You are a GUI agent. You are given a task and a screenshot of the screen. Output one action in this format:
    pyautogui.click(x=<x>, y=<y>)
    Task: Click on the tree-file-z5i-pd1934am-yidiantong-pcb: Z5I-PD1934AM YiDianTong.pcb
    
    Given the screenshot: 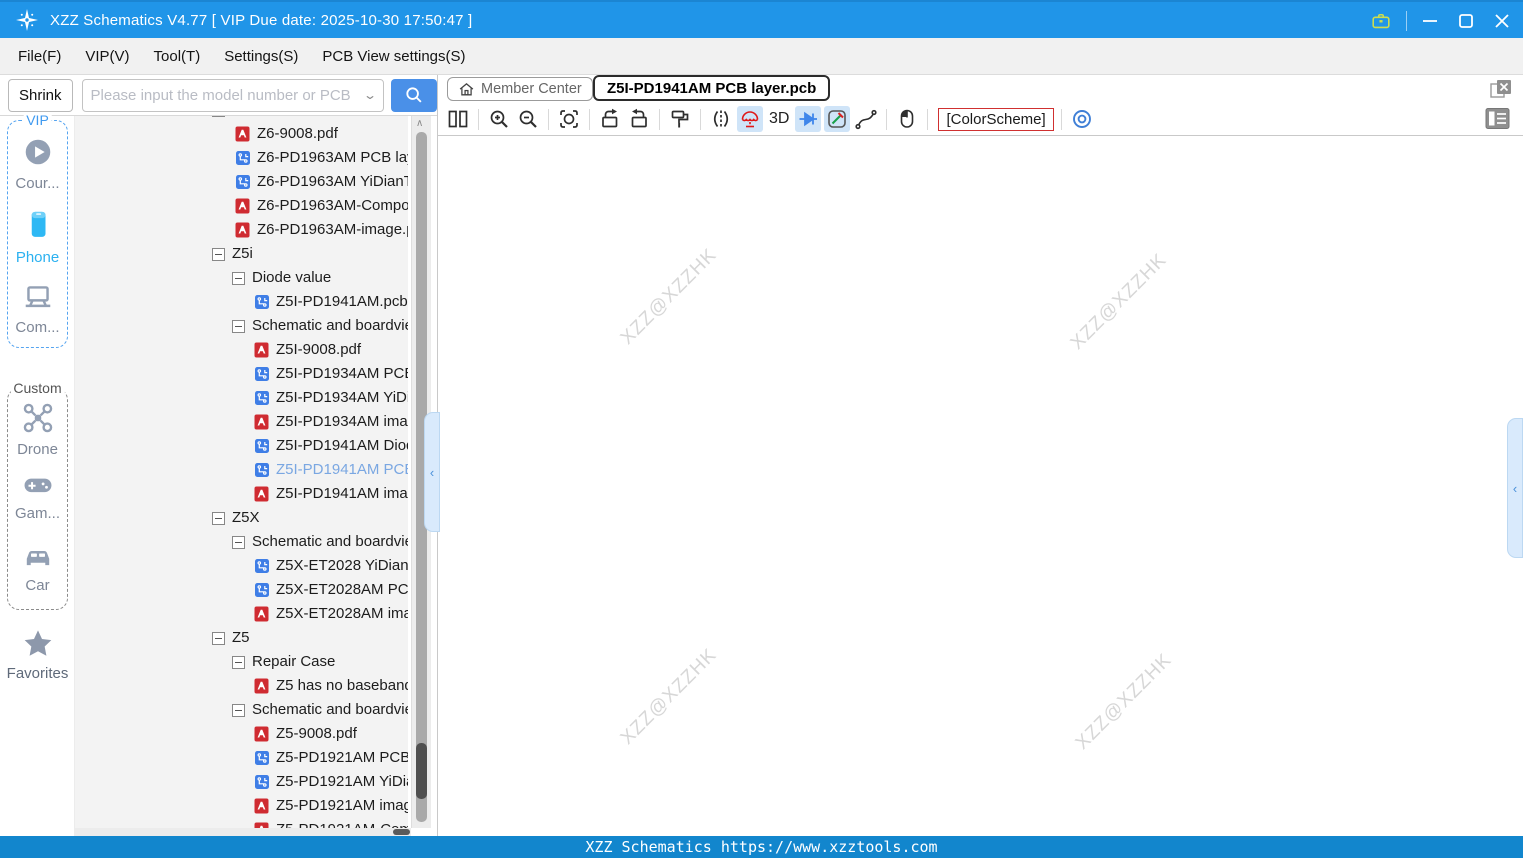 What is the action you would take?
    pyautogui.click(x=241, y=399)
    